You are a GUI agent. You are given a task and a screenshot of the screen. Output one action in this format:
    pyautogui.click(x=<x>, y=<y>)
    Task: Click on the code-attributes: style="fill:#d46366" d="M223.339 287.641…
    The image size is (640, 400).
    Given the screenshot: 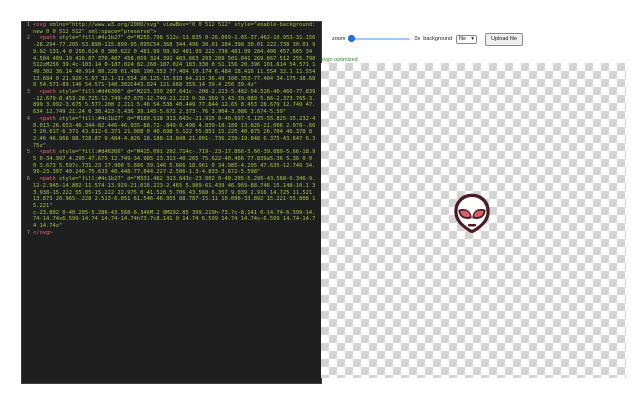 What is the action you would take?
    pyautogui.click(x=174, y=102)
    